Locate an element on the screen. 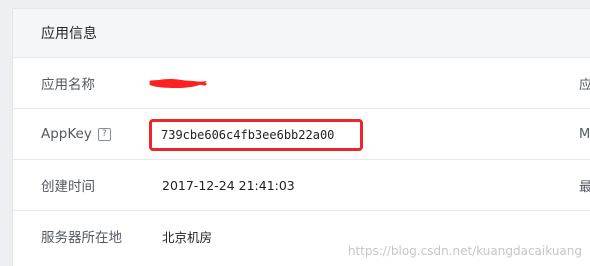 The width and height of the screenshot is (590, 266). server-location-label: 服务器所在地 is located at coordinates (81, 238).